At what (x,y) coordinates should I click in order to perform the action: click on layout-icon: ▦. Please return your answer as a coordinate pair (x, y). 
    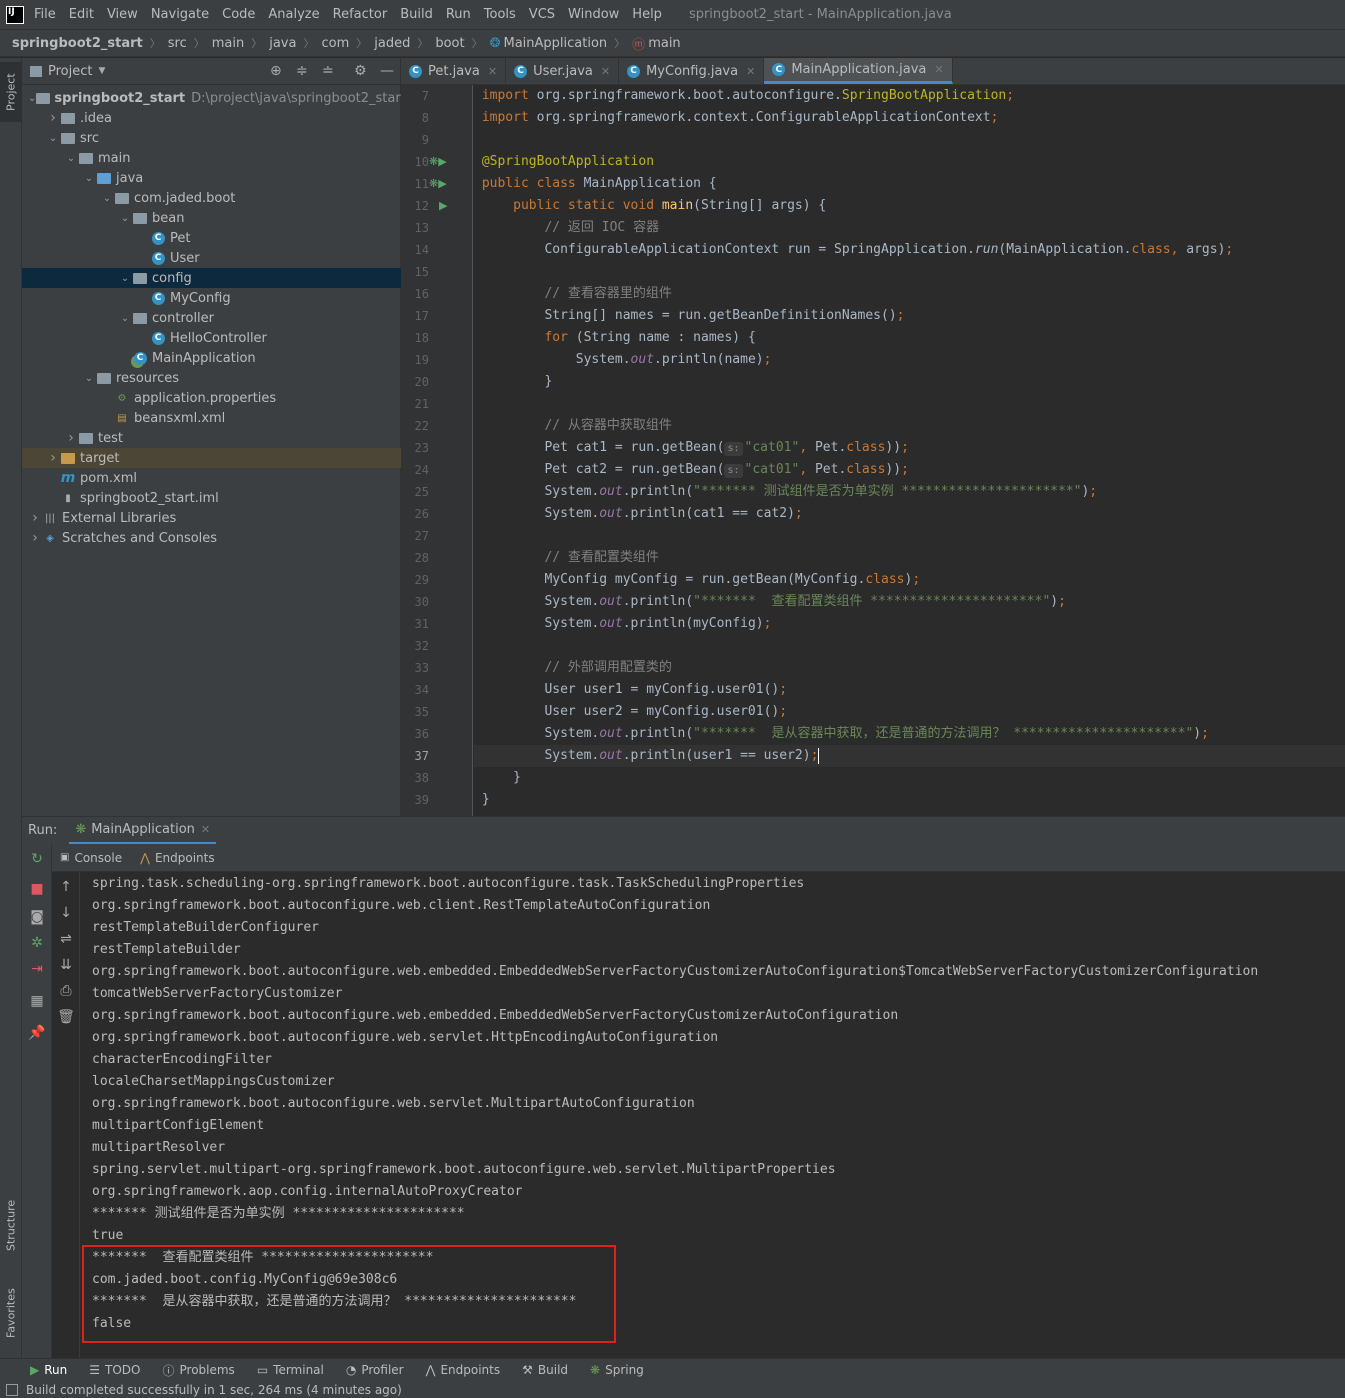
    Looking at the image, I should click on (37, 1001).